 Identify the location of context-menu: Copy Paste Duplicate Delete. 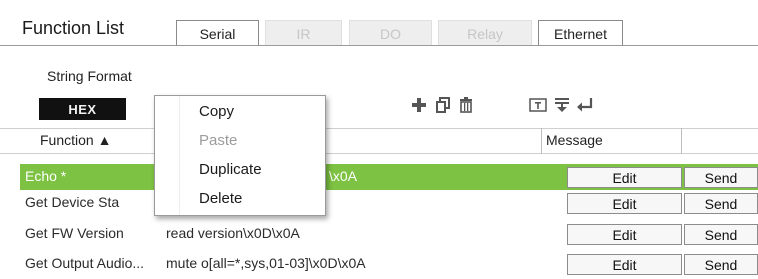
(240, 155).